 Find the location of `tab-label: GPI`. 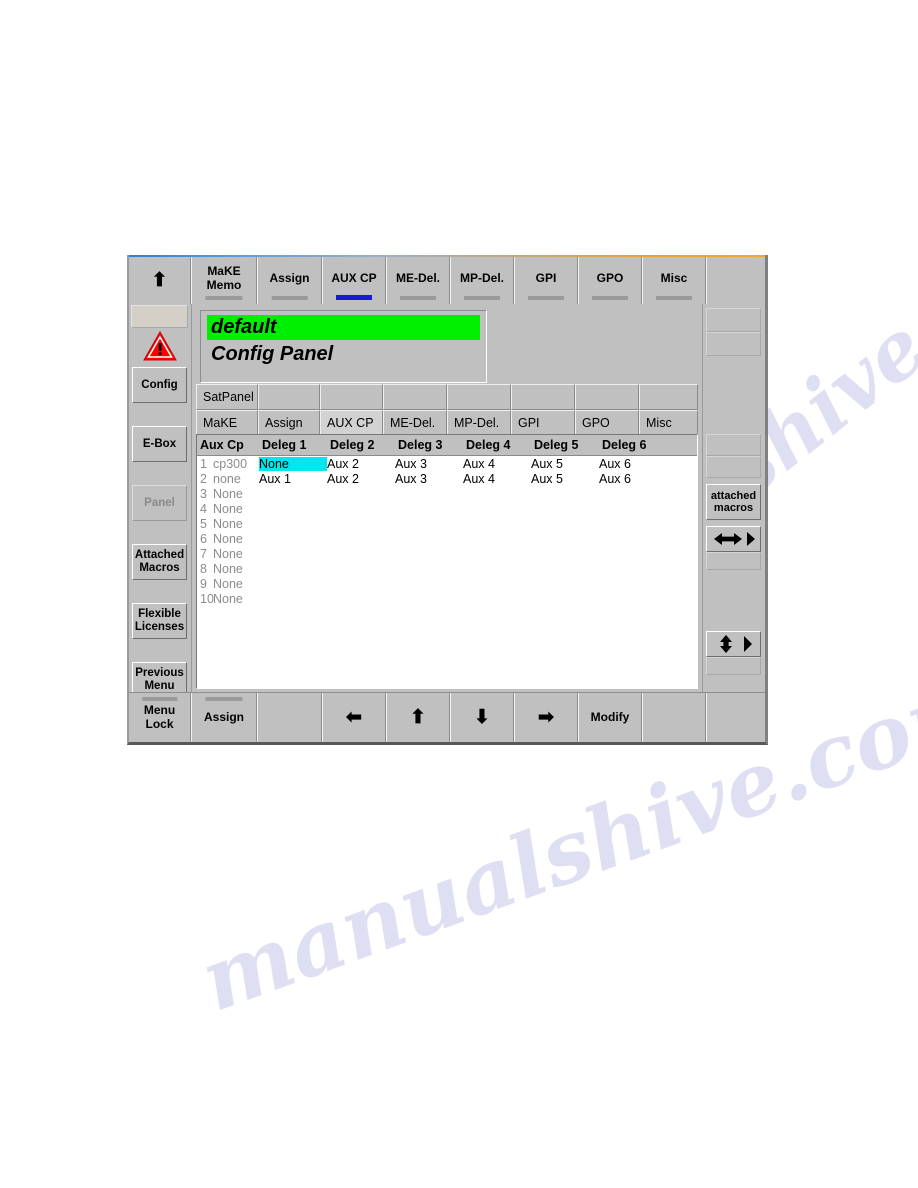

tab-label: GPI is located at coordinates (546, 278).